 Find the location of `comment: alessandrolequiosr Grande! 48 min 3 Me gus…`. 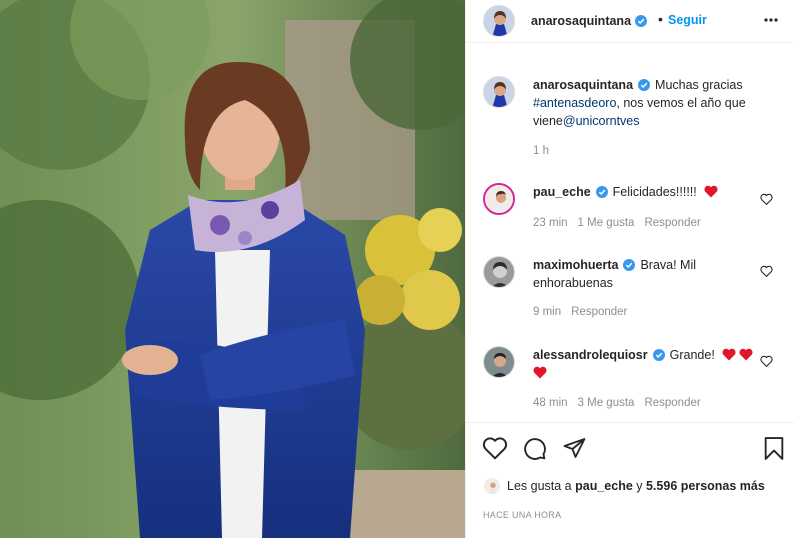

comment: alessandrolequiosr Grande! 48 min 3 Me gus… is located at coordinates (633, 381).